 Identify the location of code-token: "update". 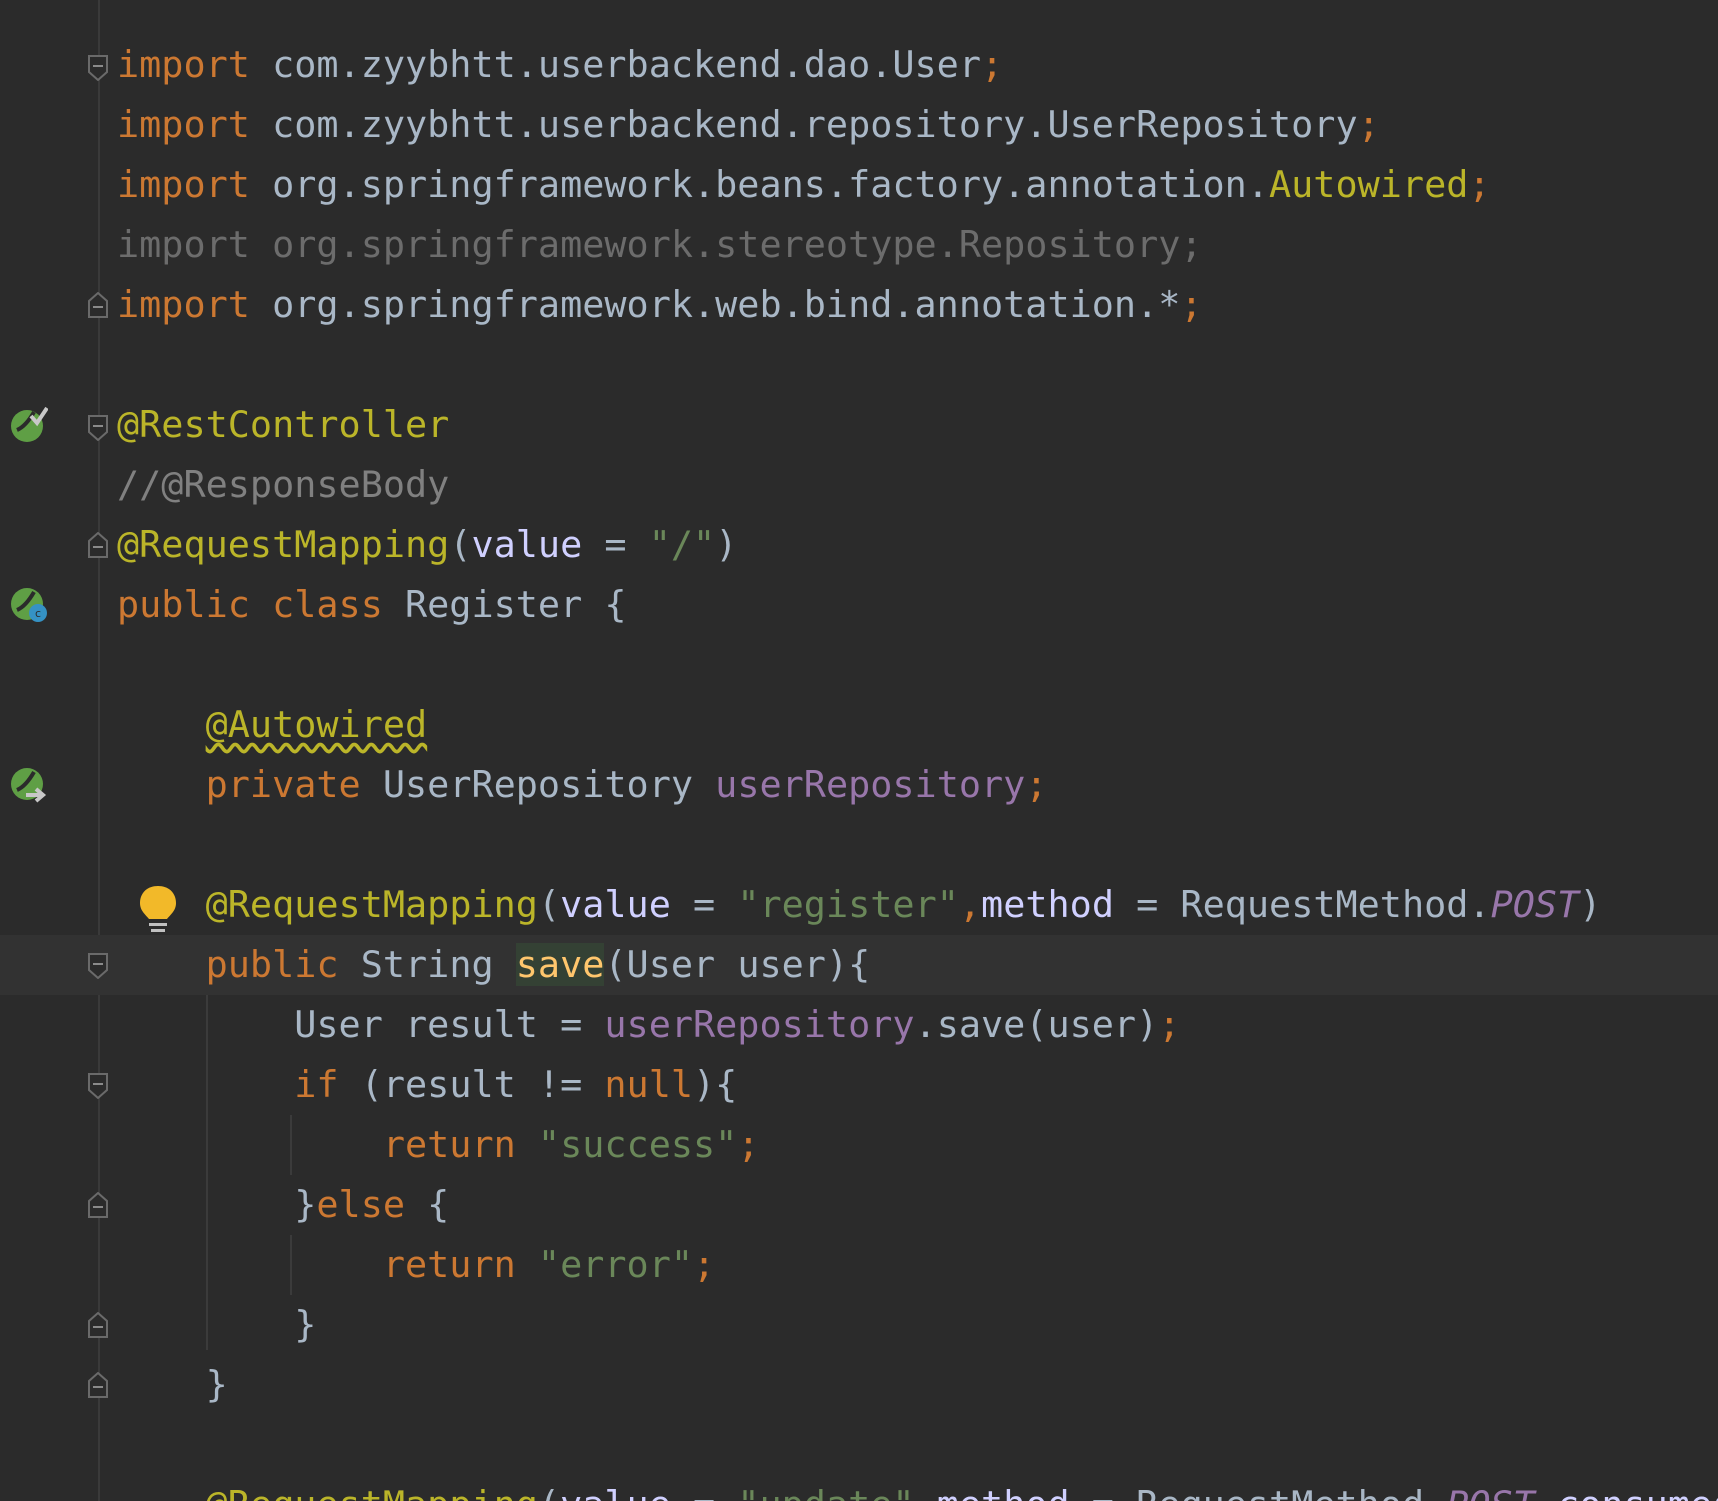
(825, 1492).